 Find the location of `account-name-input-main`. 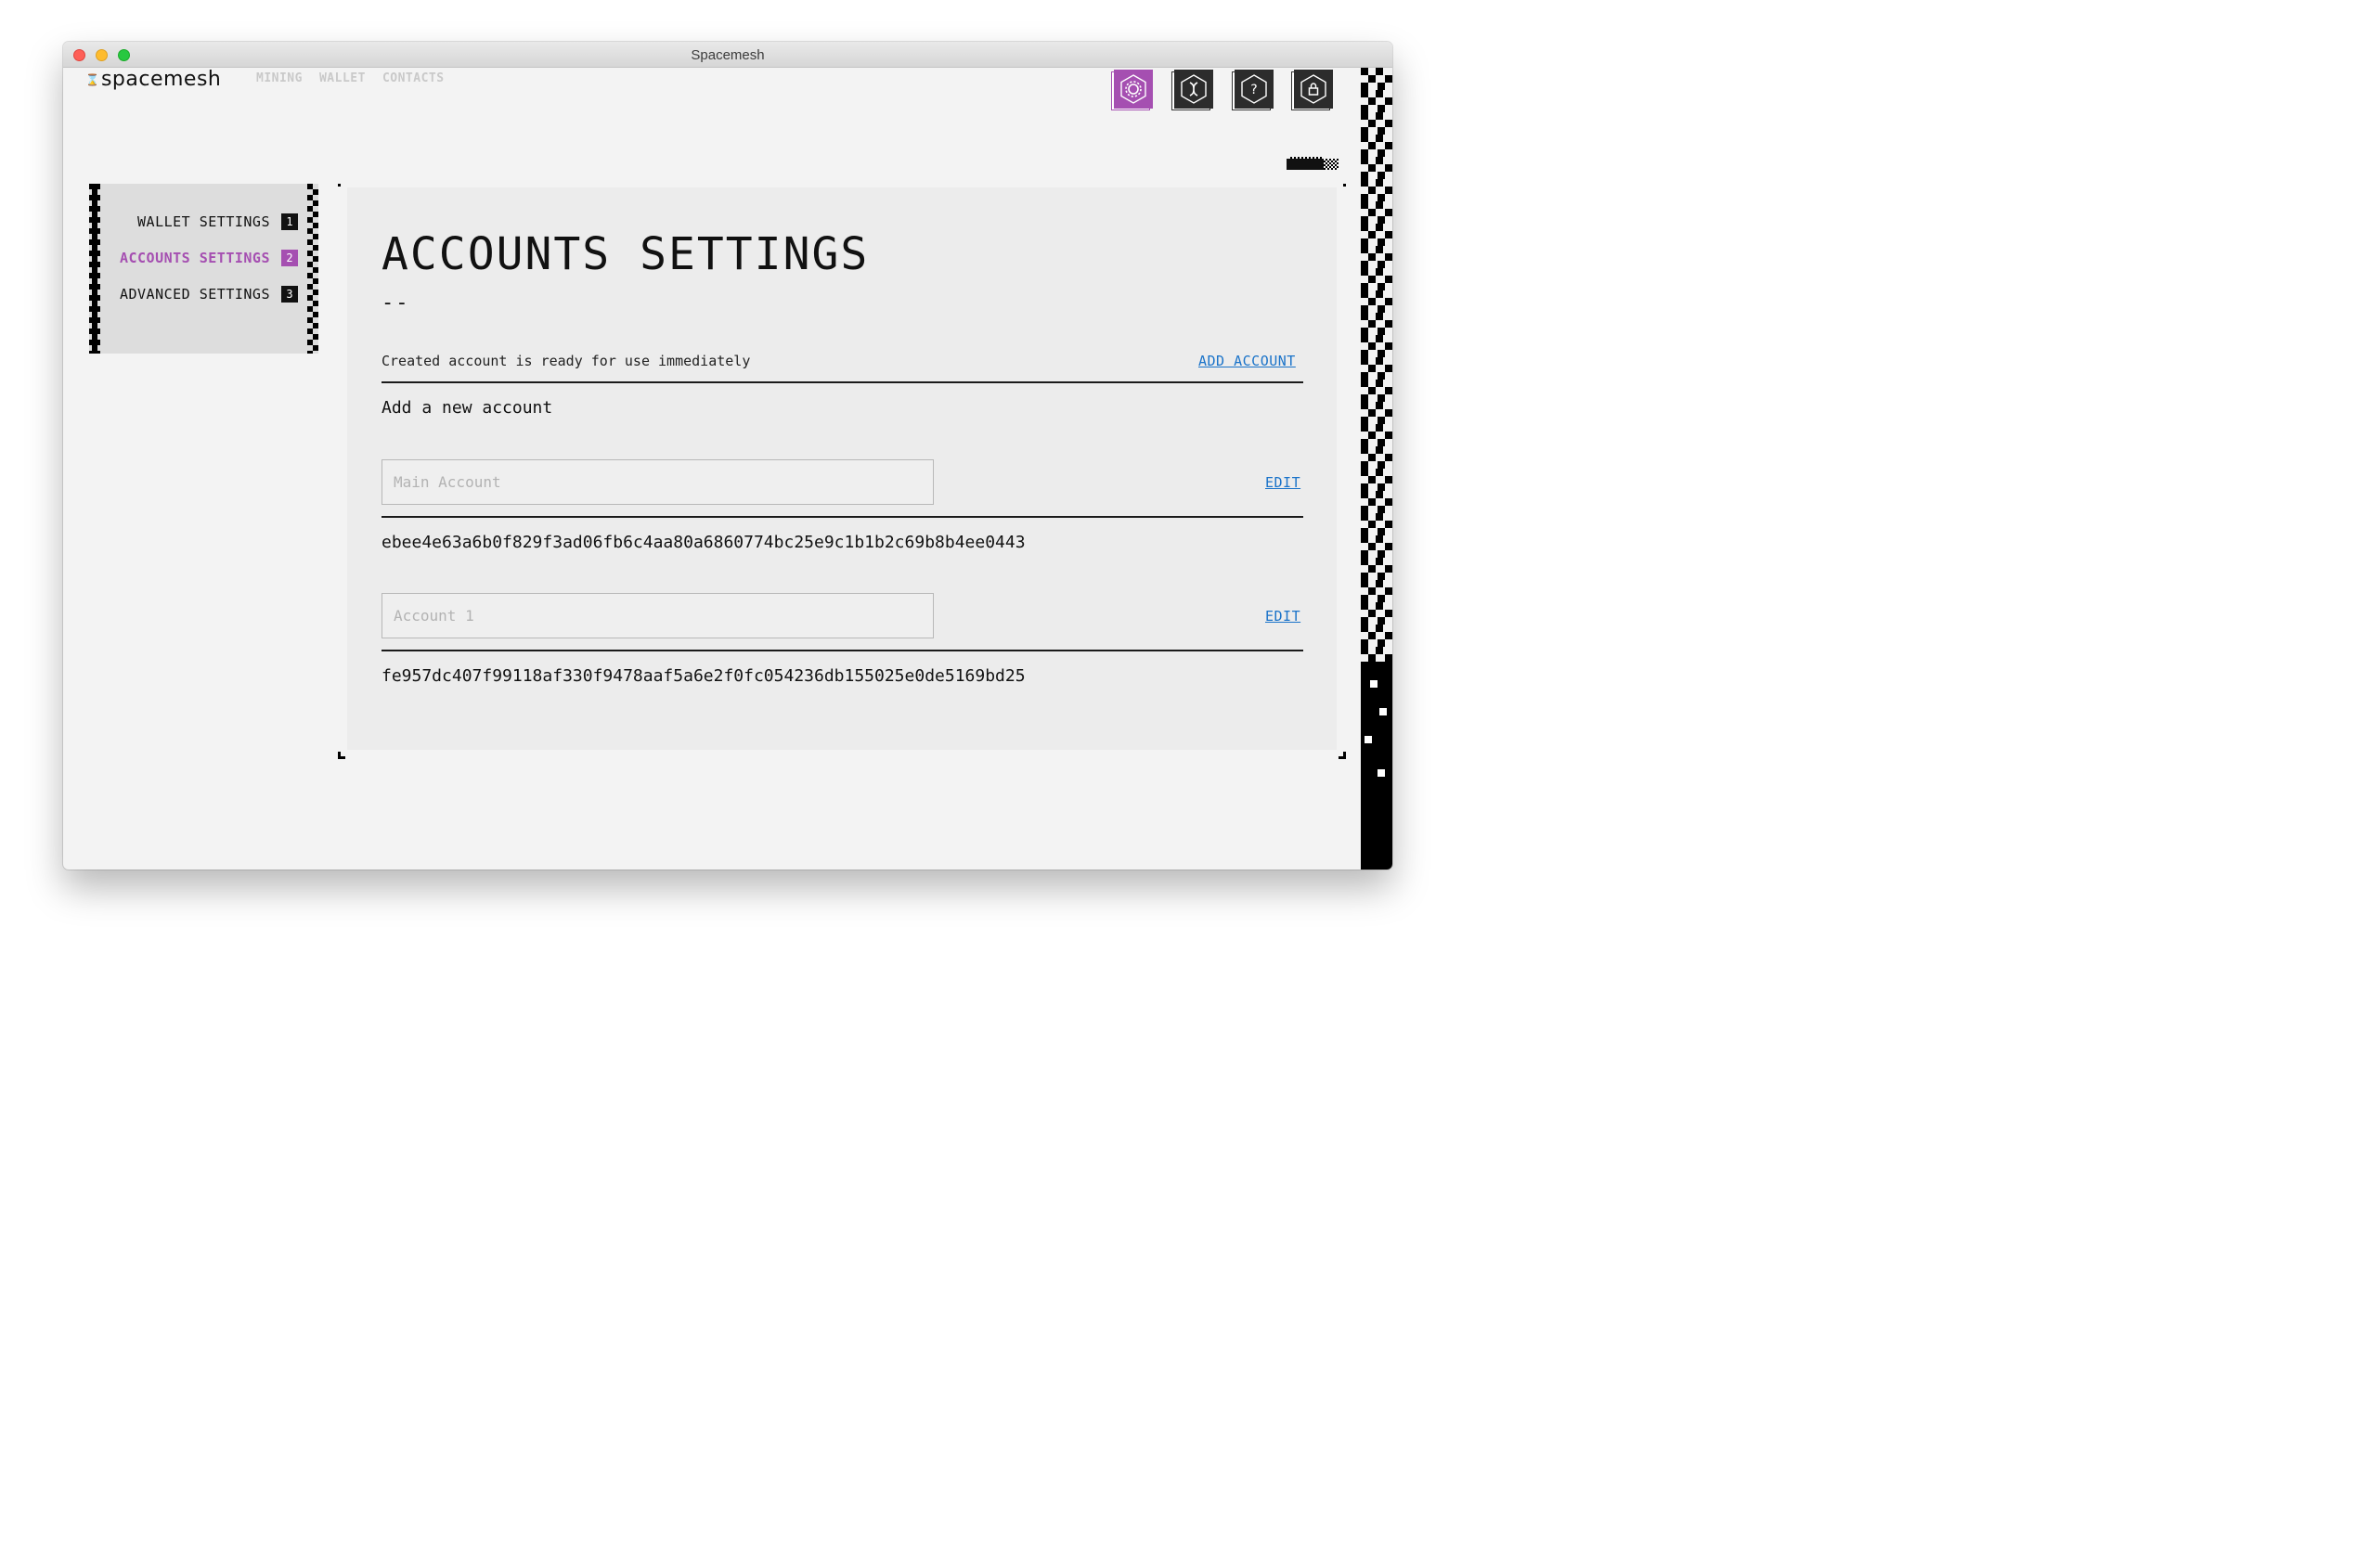

account-name-input-main is located at coordinates (658, 482).